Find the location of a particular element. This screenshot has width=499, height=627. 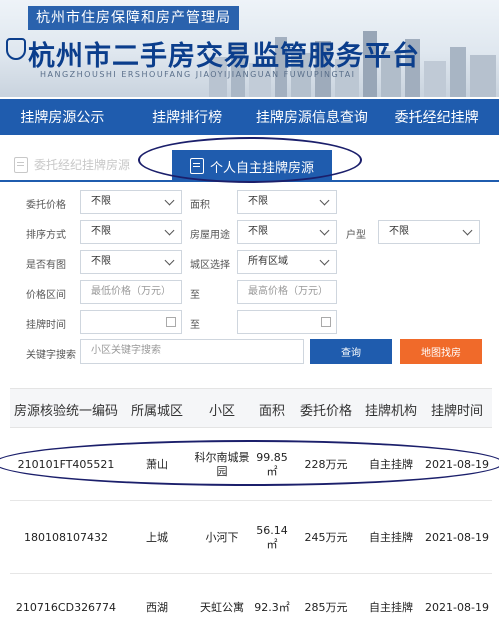

column-header-area: 面积 is located at coordinates (271, 411).